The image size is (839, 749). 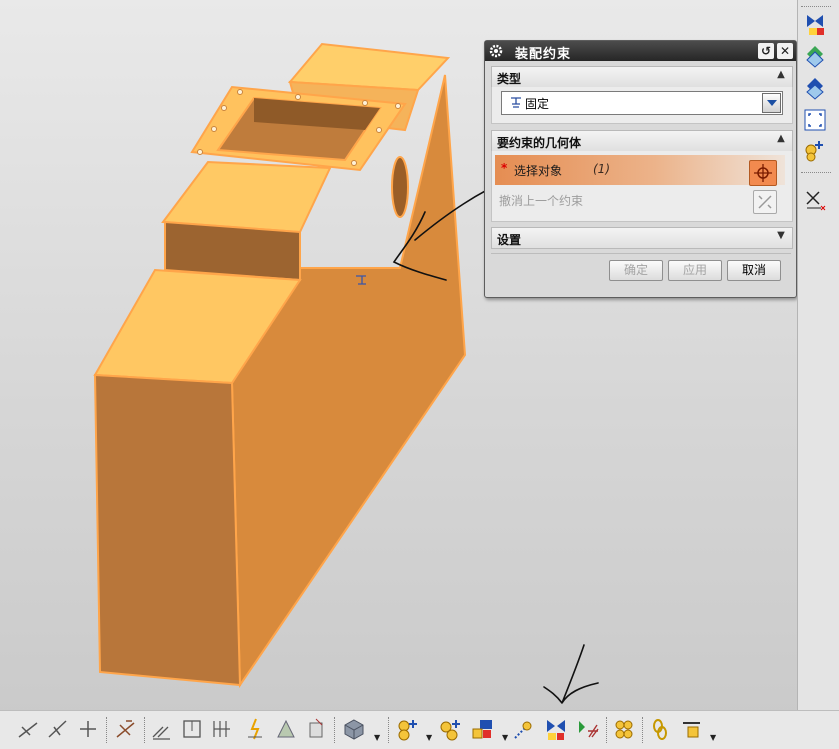 What do you see at coordinates (624, 729) in the screenshot?
I see `explode-view-icon` at bounding box center [624, 729].